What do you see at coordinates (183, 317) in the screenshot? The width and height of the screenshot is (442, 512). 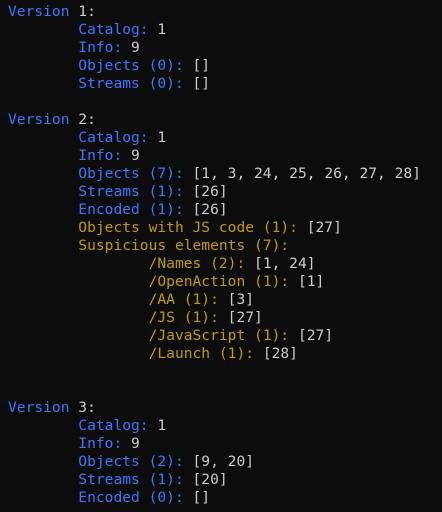 I see `label-text: /JS (1):` at bounding box center [183, 317].